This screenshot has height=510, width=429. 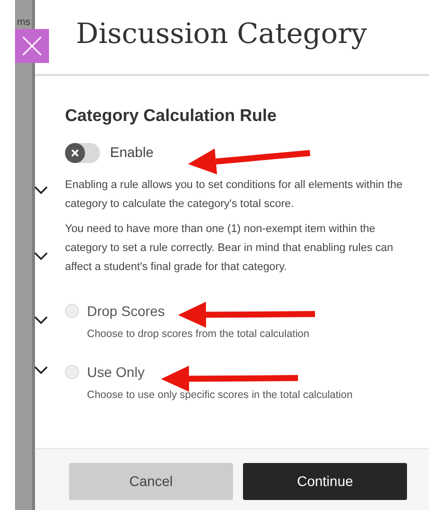 What do you see at coordinates (198, 334) in the screenshot?
I see `option-description: Choose to drop scores from the total calculation` at bounding box center [198, 334].